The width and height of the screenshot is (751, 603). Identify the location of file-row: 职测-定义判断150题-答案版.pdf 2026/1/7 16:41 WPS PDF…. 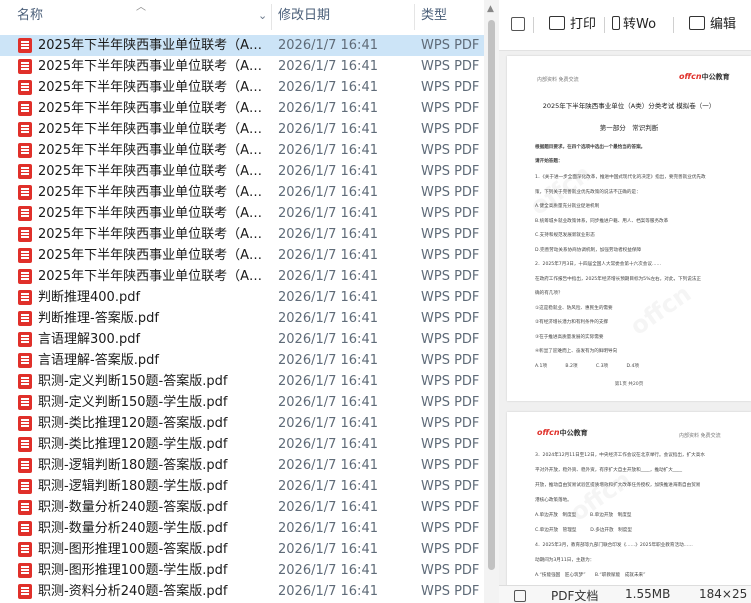
(242, 381).